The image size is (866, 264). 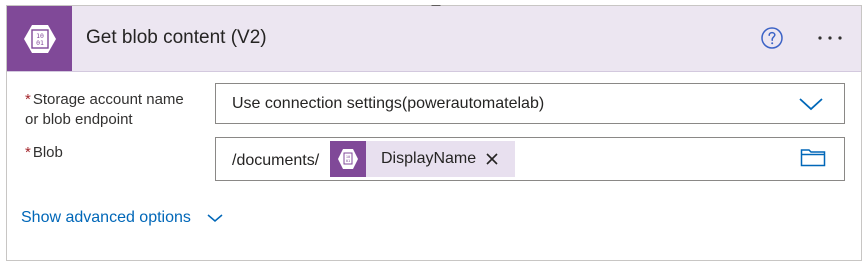 What do you see at coordinates (108, 99) in the screenshot?
I see `storage-account-label-line1: Storage account name` at bounding box center [108, 99].